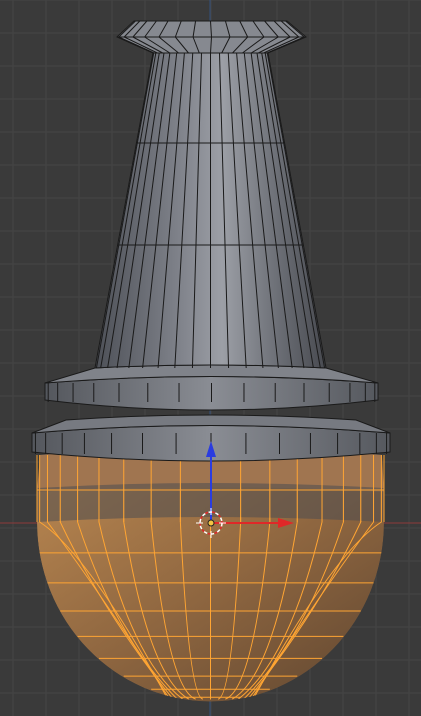 The image size is (421, 716). What do you see at coordinates (211, 387) in the screenshot?
I see `upper-ring` at bounding box center [211, 387].